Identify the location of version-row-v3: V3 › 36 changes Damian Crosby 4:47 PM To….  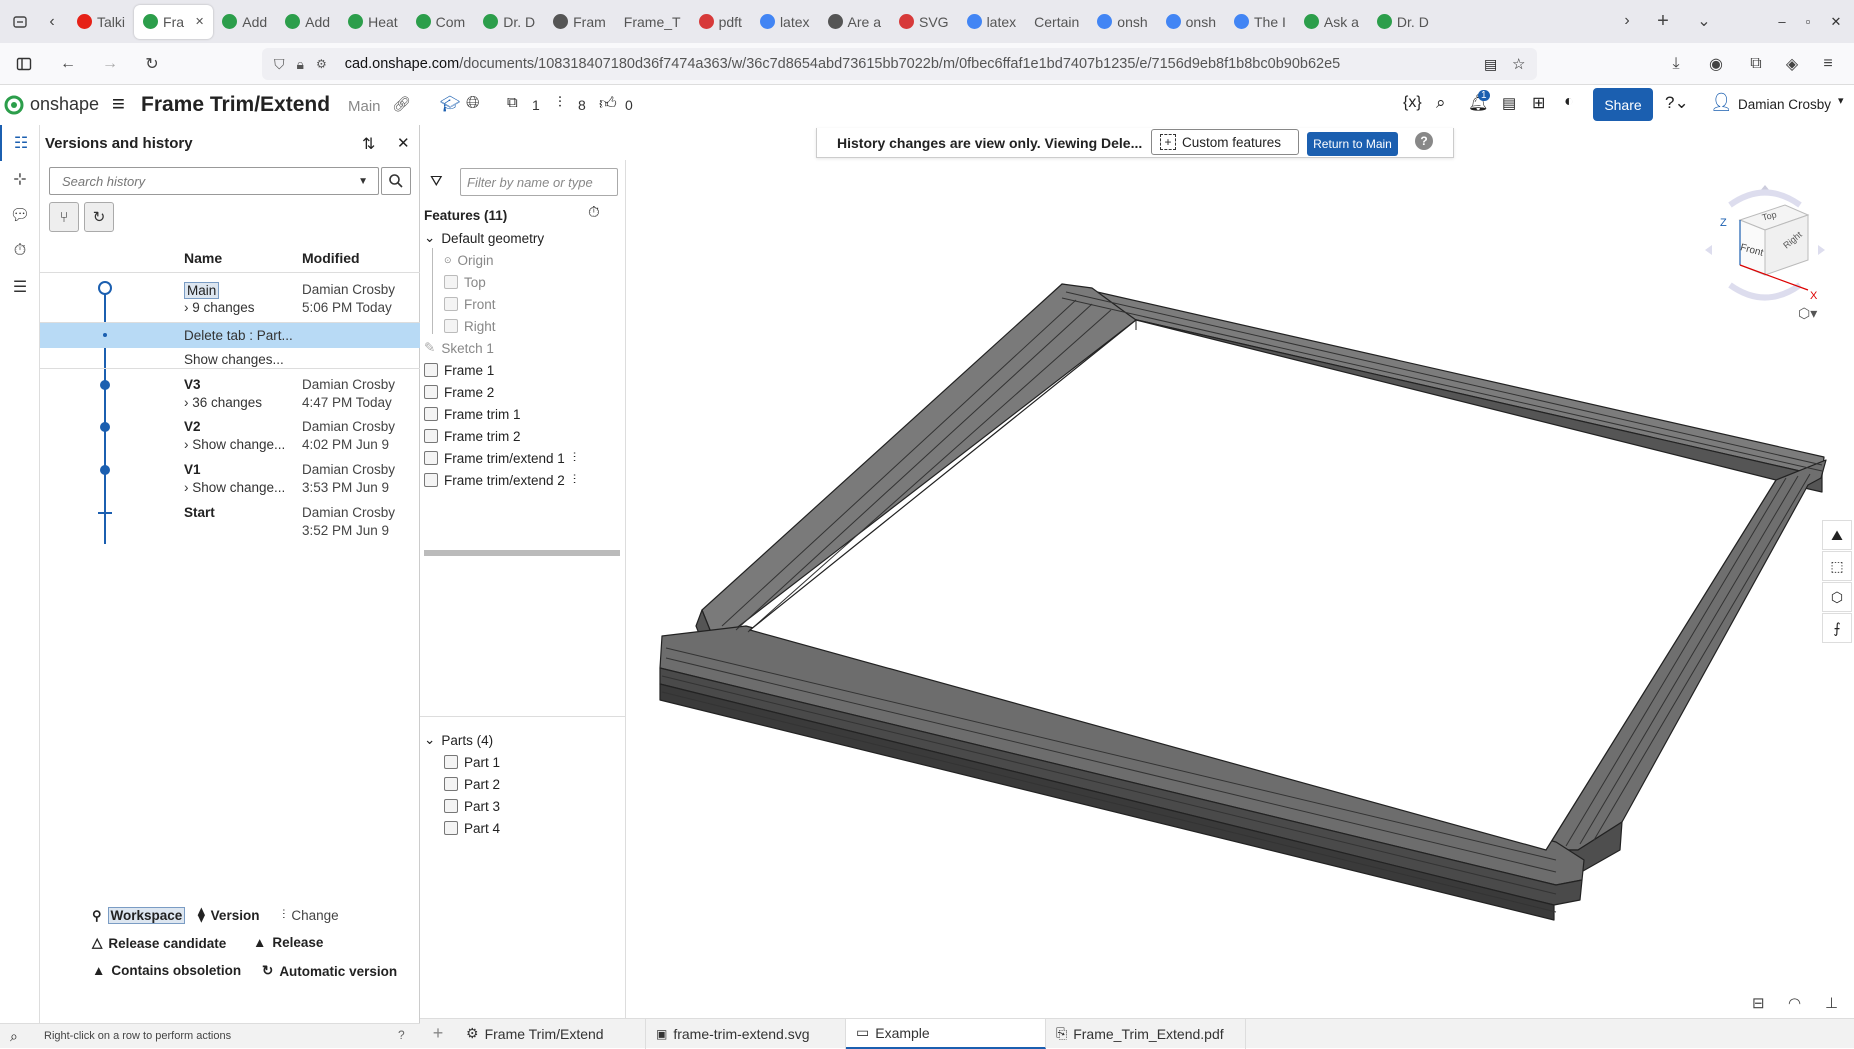
(230, 390).